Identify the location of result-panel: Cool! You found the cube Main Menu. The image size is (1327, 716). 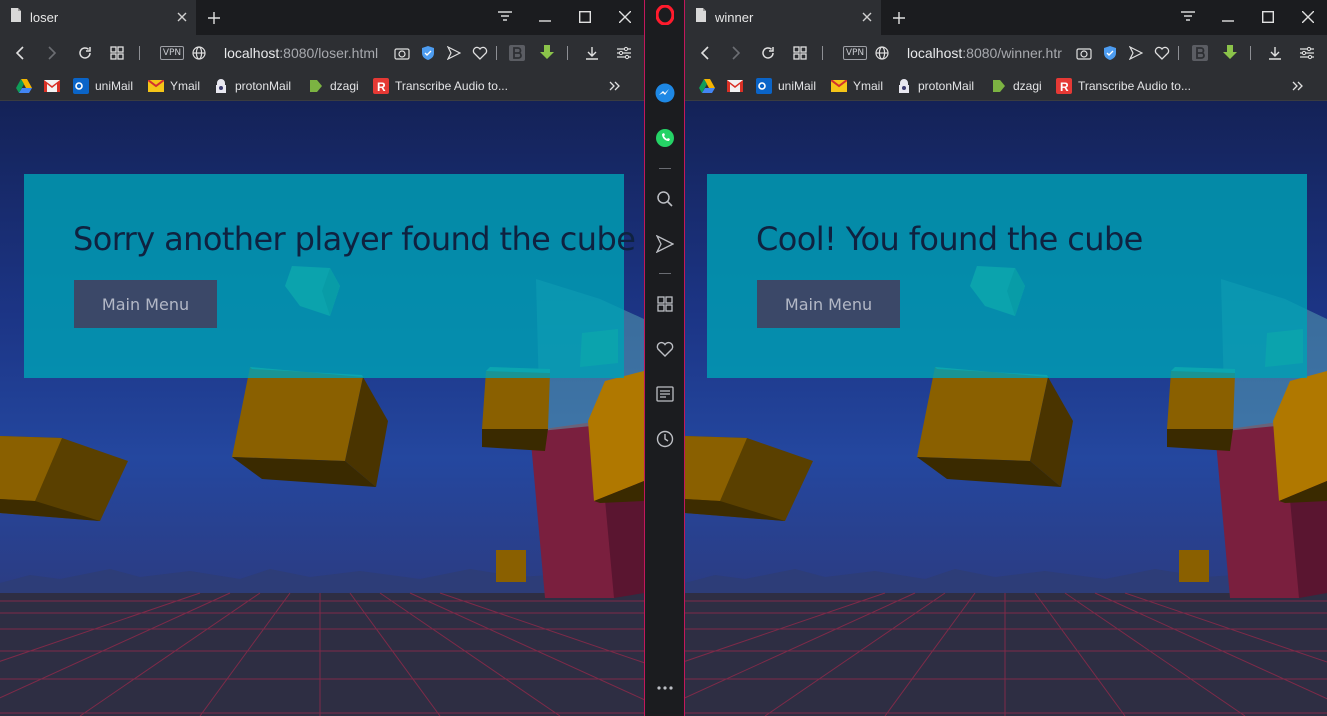
(1007, 276).